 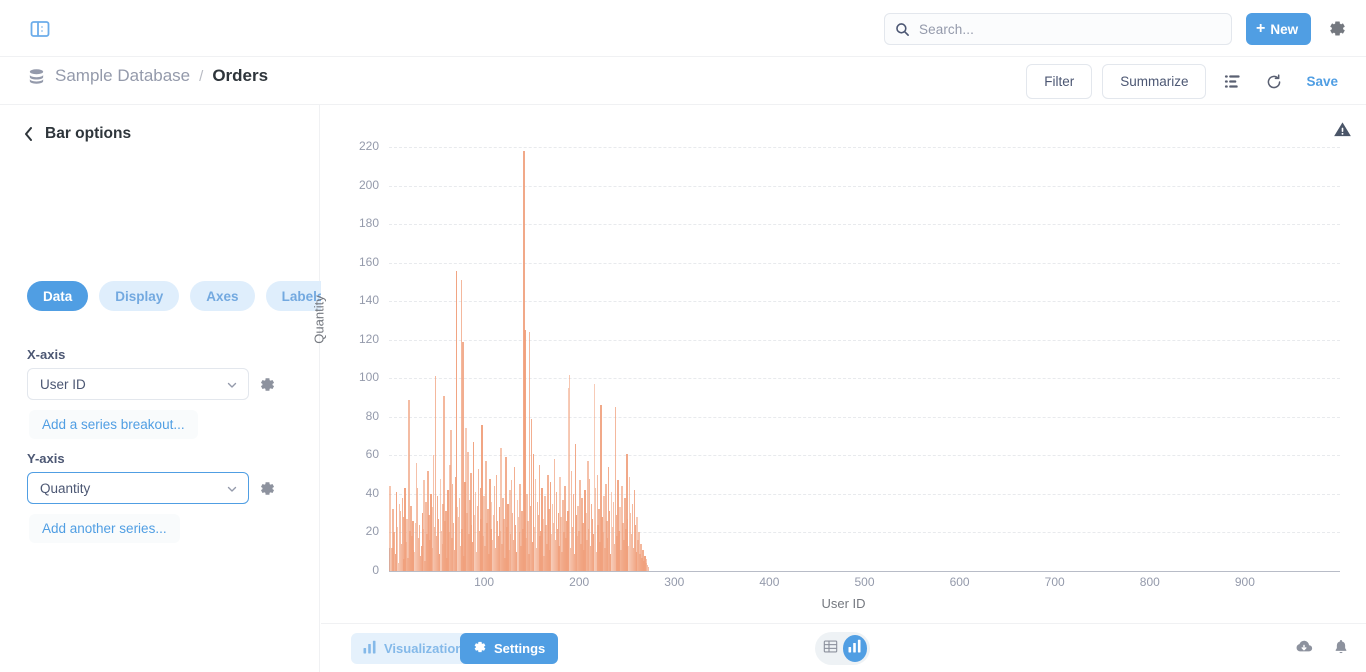 What do you see at coordinates (1322, 647) in the screenshot?
I see `bottom-right-icons` at bounding box center [1322, 647].